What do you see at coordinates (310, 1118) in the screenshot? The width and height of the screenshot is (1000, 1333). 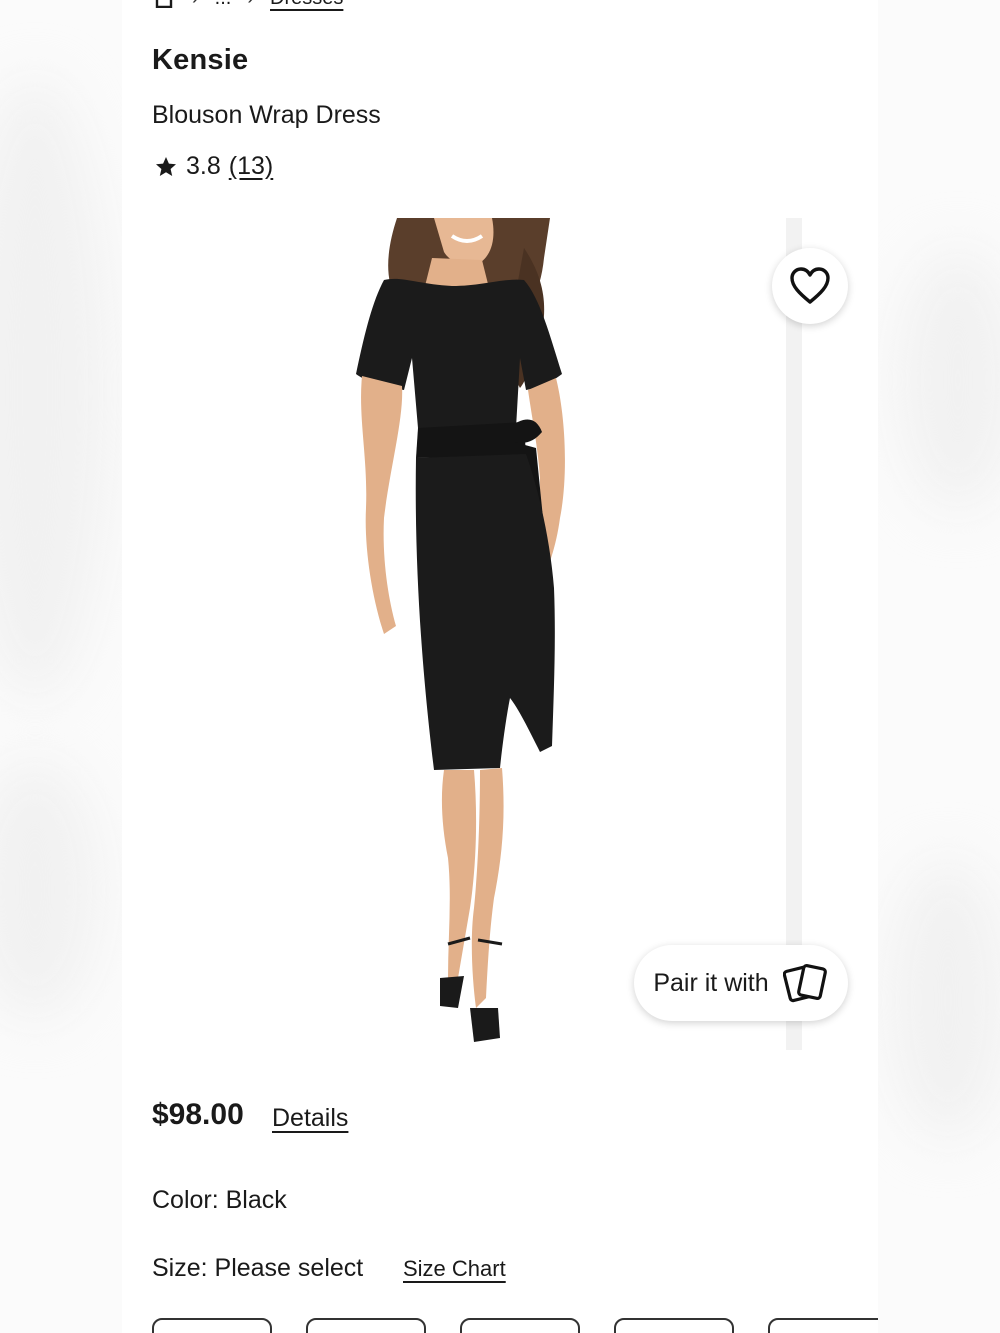 I see `price-details-link: Details` at bounding box center [310, 1118].